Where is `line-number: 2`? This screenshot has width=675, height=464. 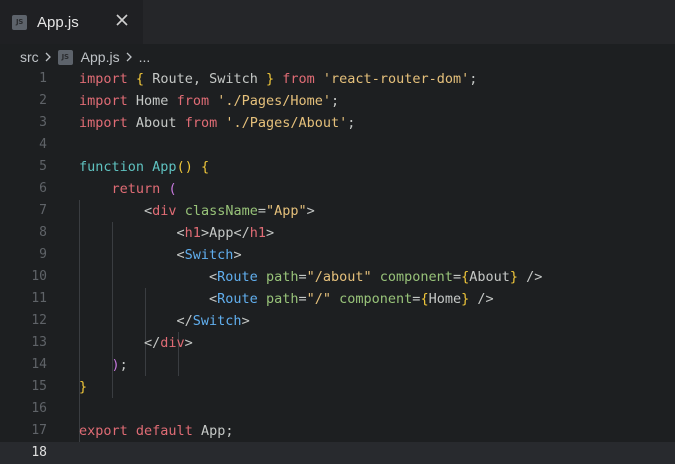 line-number: 2 is located at coordinates (43, 100).